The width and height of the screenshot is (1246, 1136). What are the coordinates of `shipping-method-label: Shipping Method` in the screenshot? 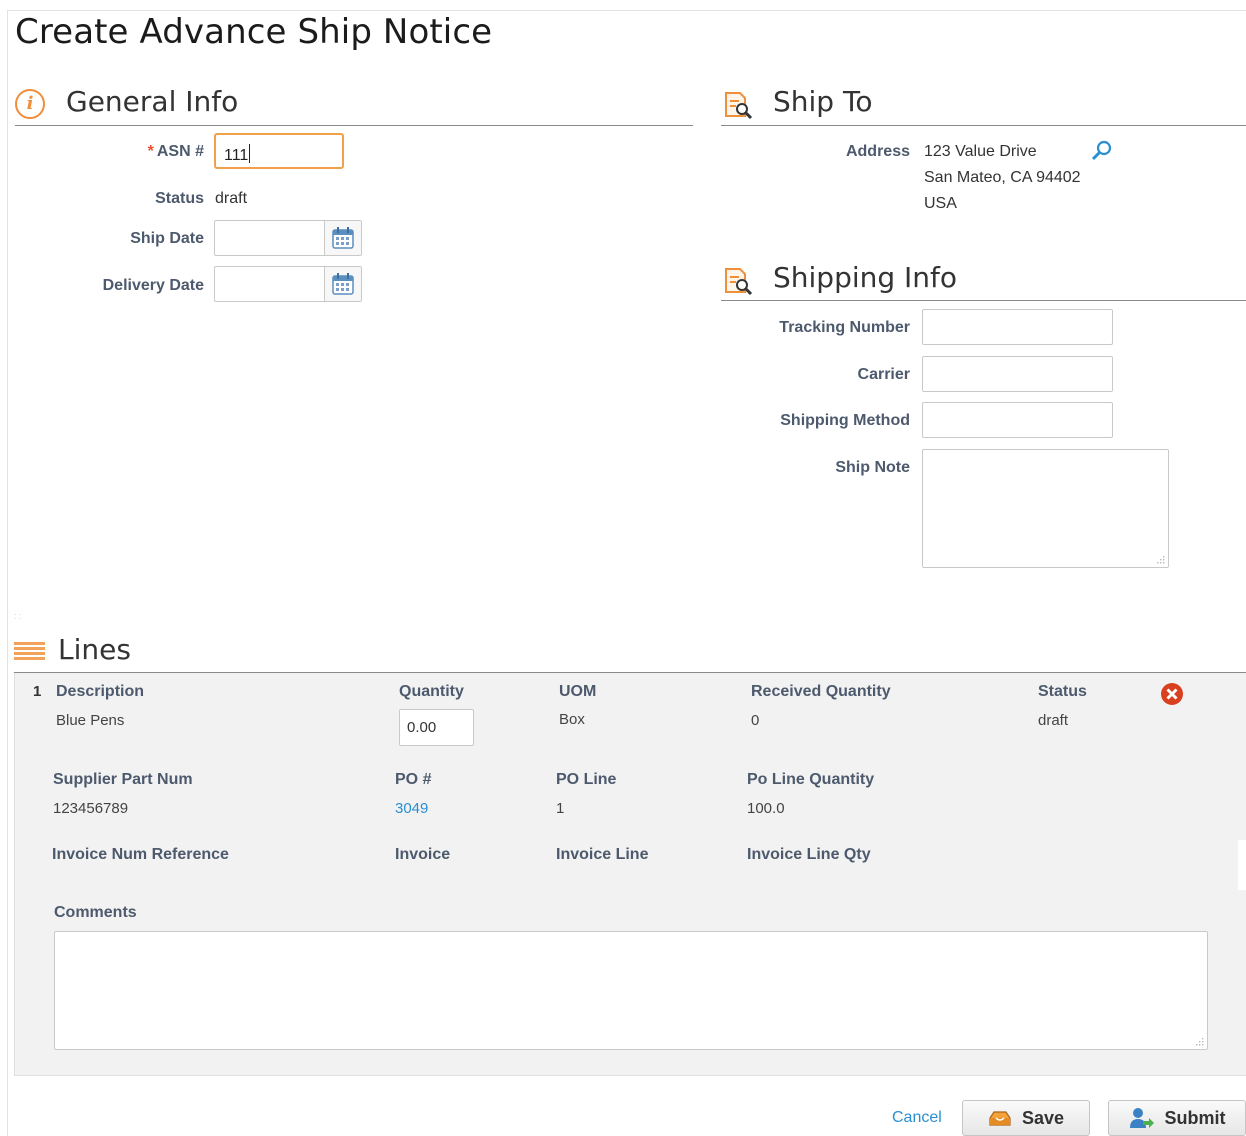 It's located at (845, 420).